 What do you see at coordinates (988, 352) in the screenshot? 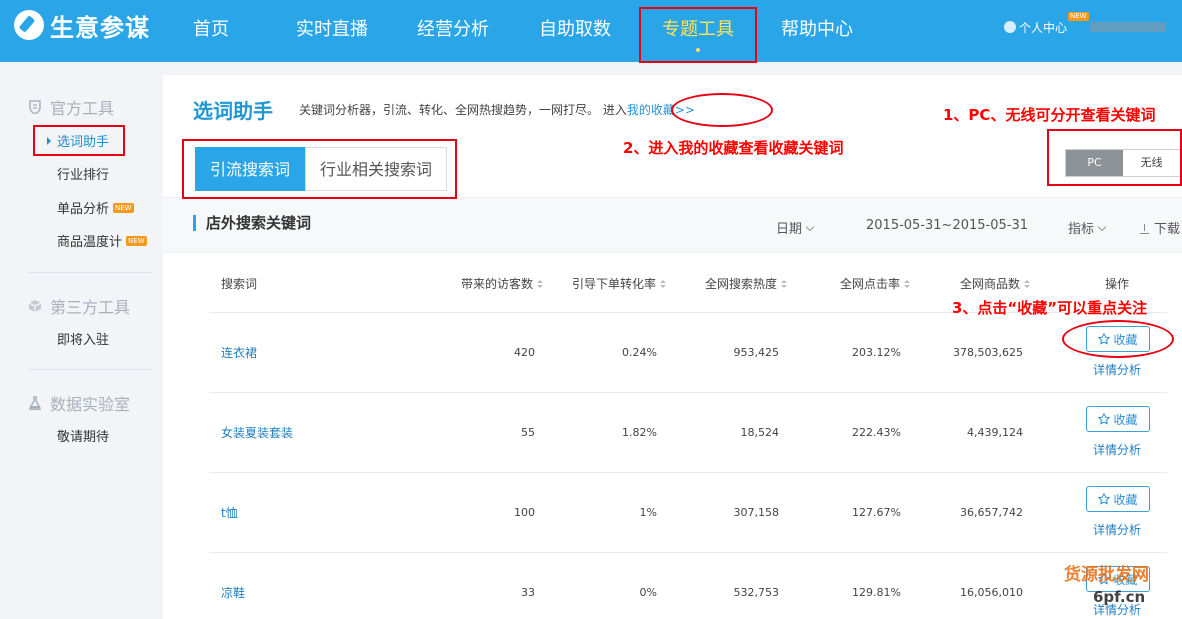
I see `goods-count-cell: 378,503,625` at bounding box center [988, 352].